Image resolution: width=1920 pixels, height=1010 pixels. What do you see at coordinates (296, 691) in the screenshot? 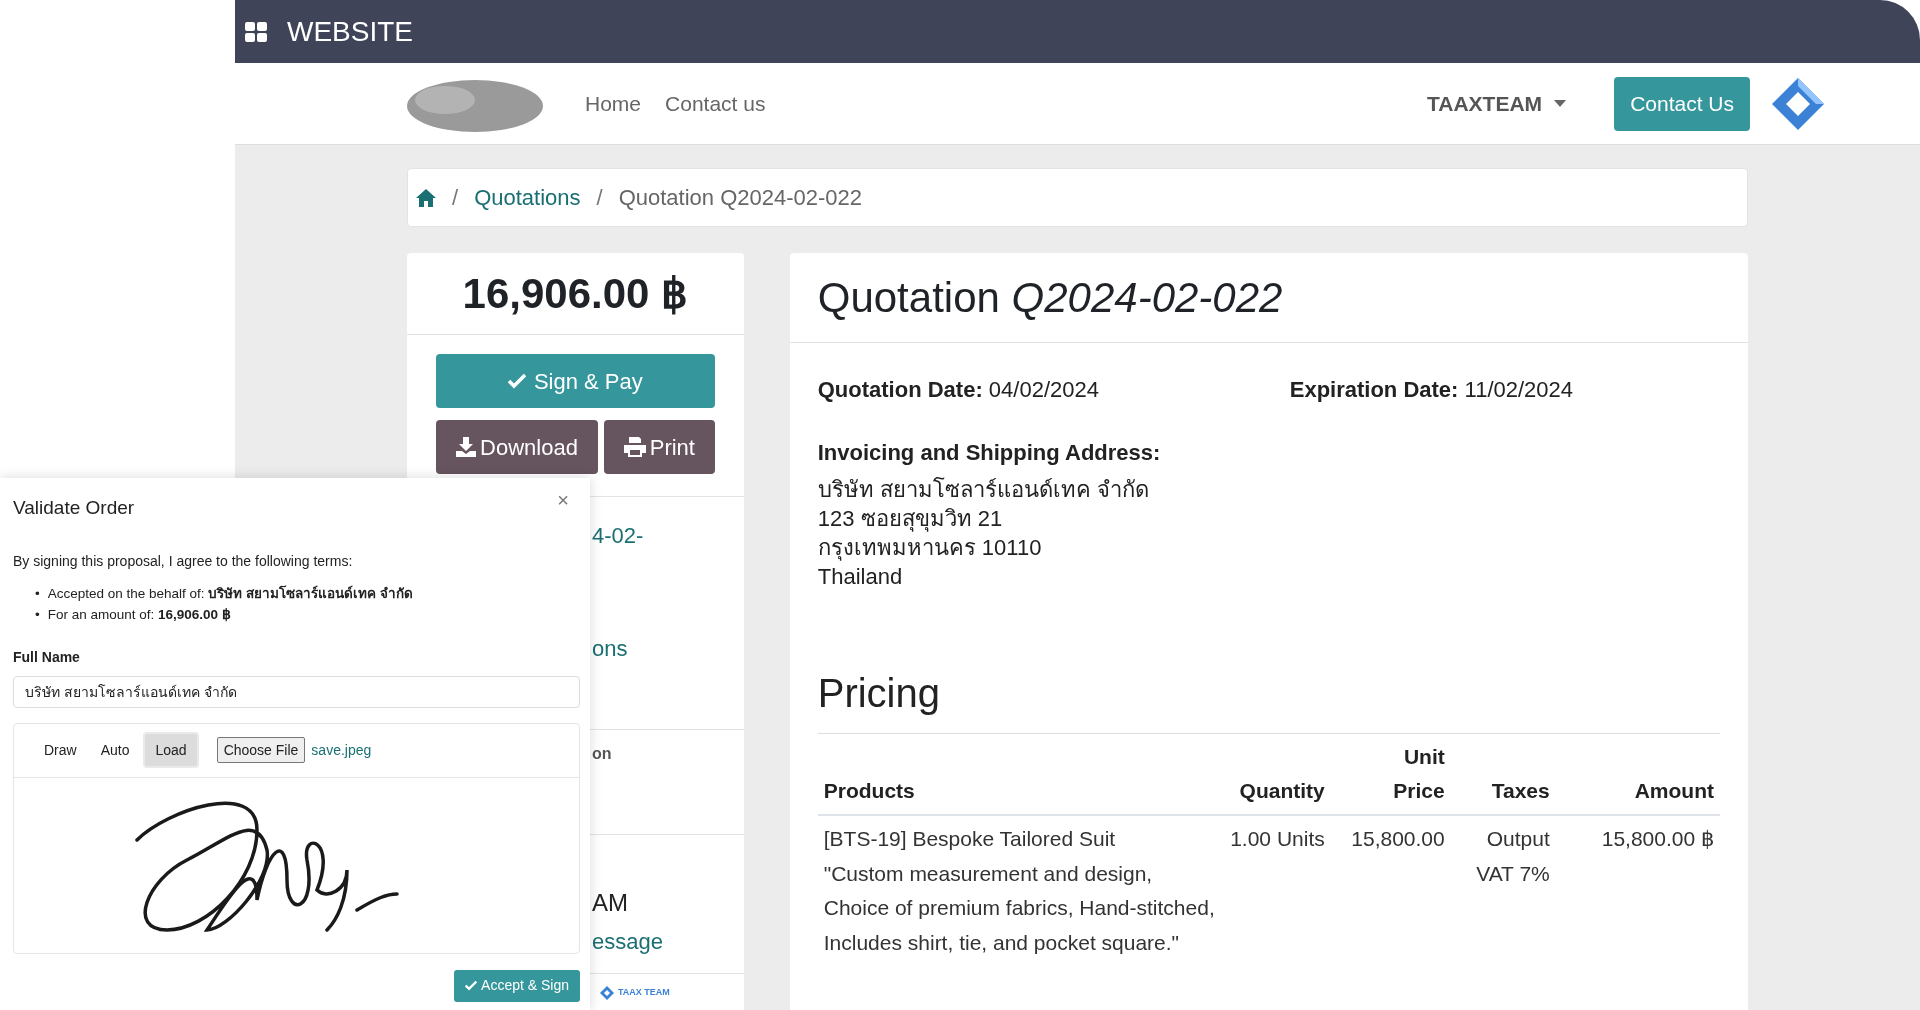
I see `full-name-input: บริษัท สยามโซลาร์แอนด์เทค จำกัด` at bounding box center [296, 691].